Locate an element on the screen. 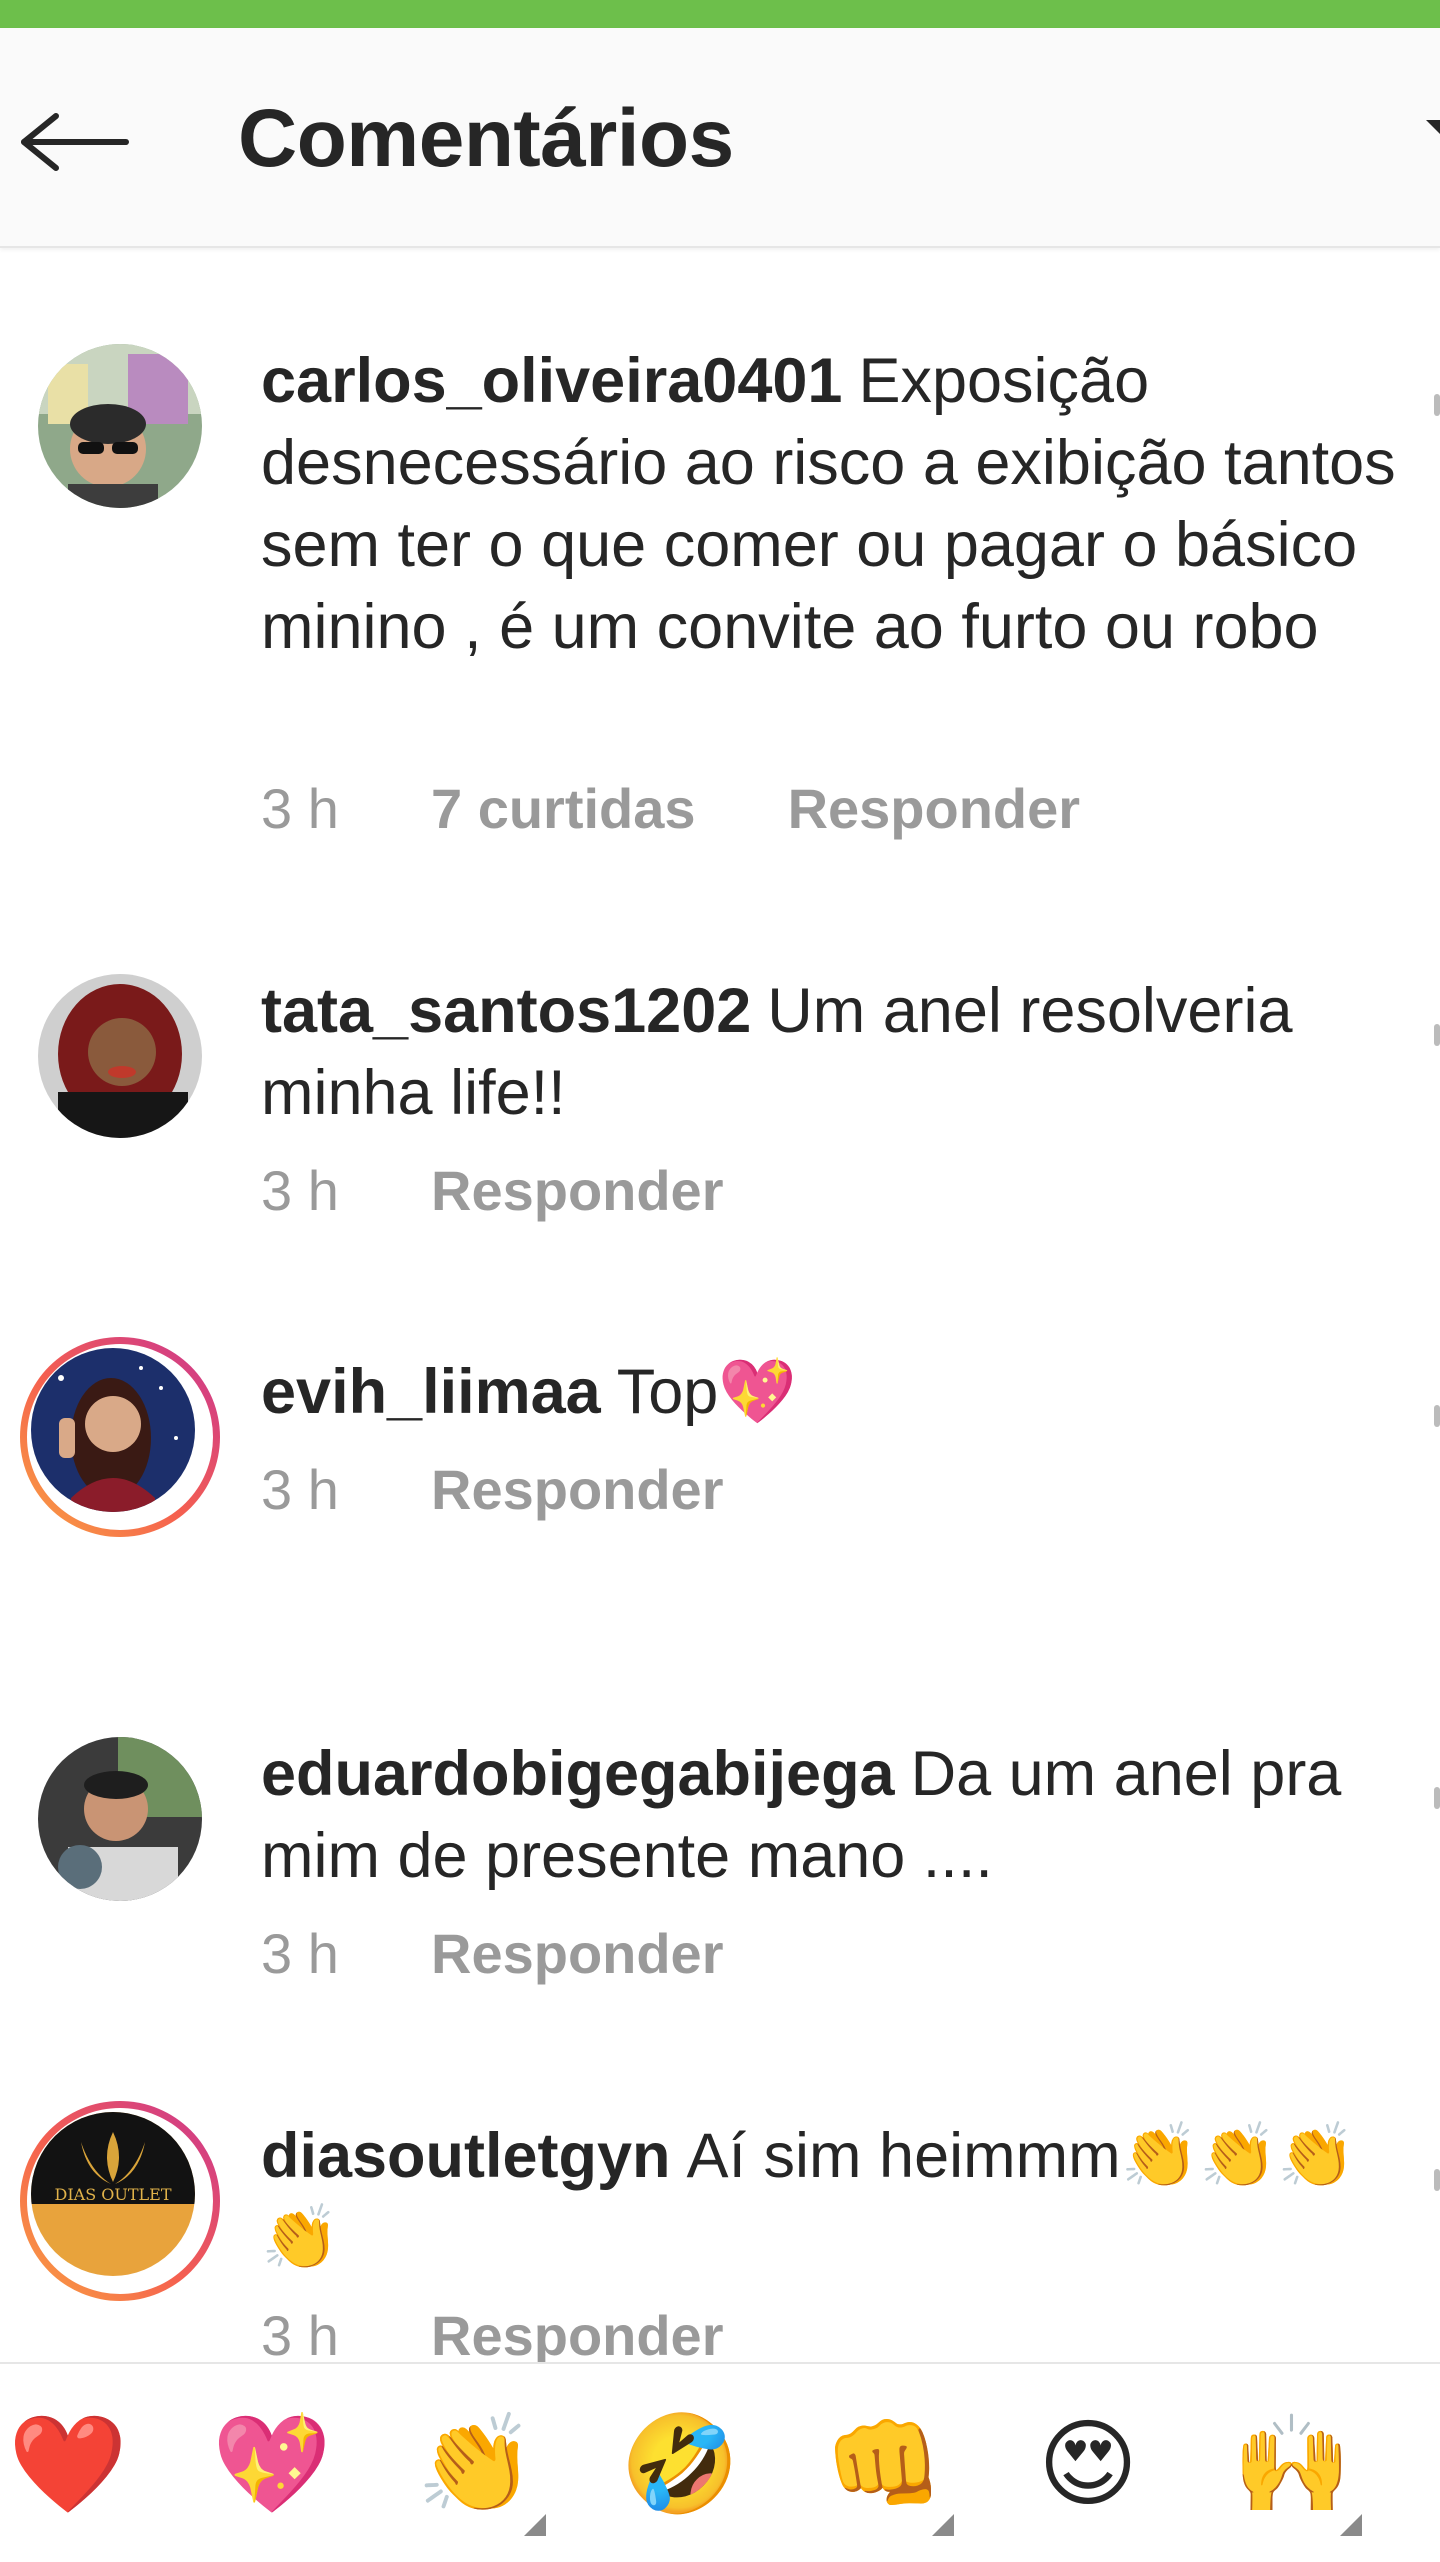 The height and width of the screenshot is (2562, 1440). avatar-logo-text: DIAS OUTLET is located at coordinates (113, 2194).